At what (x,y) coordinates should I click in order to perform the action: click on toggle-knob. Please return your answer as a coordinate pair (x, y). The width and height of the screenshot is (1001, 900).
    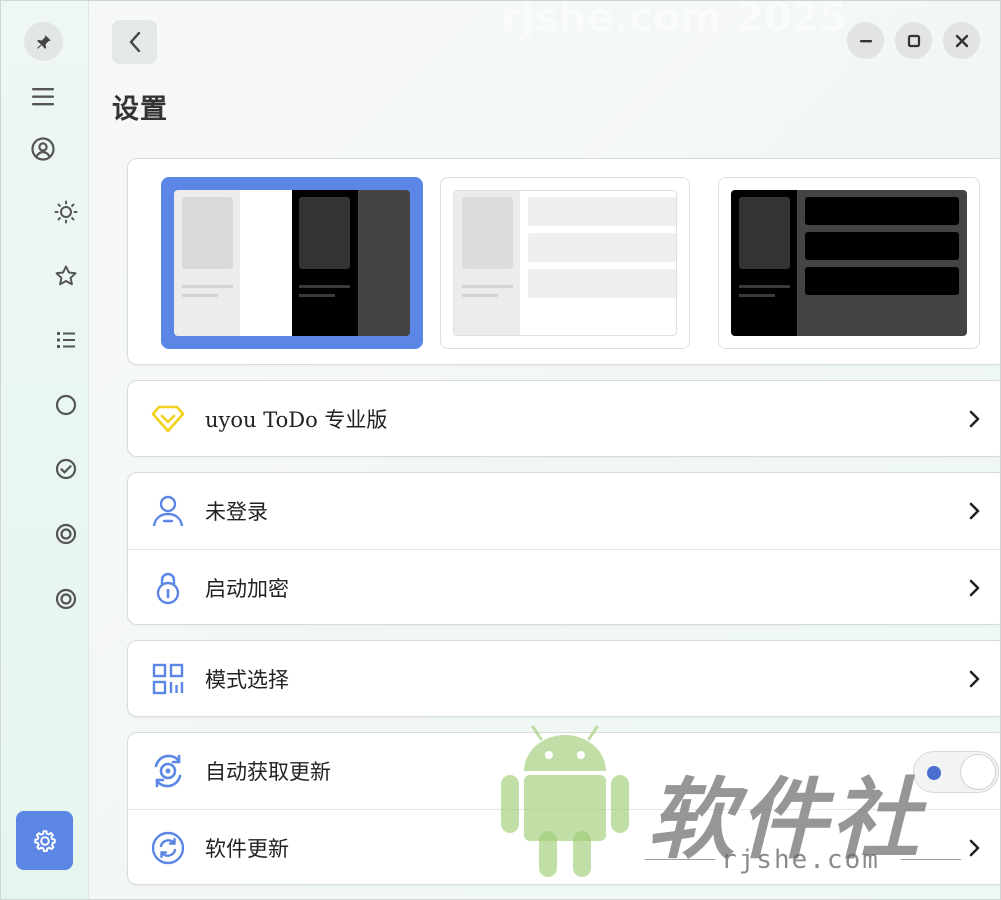
    Looking at the image, I should click on (978, 772).